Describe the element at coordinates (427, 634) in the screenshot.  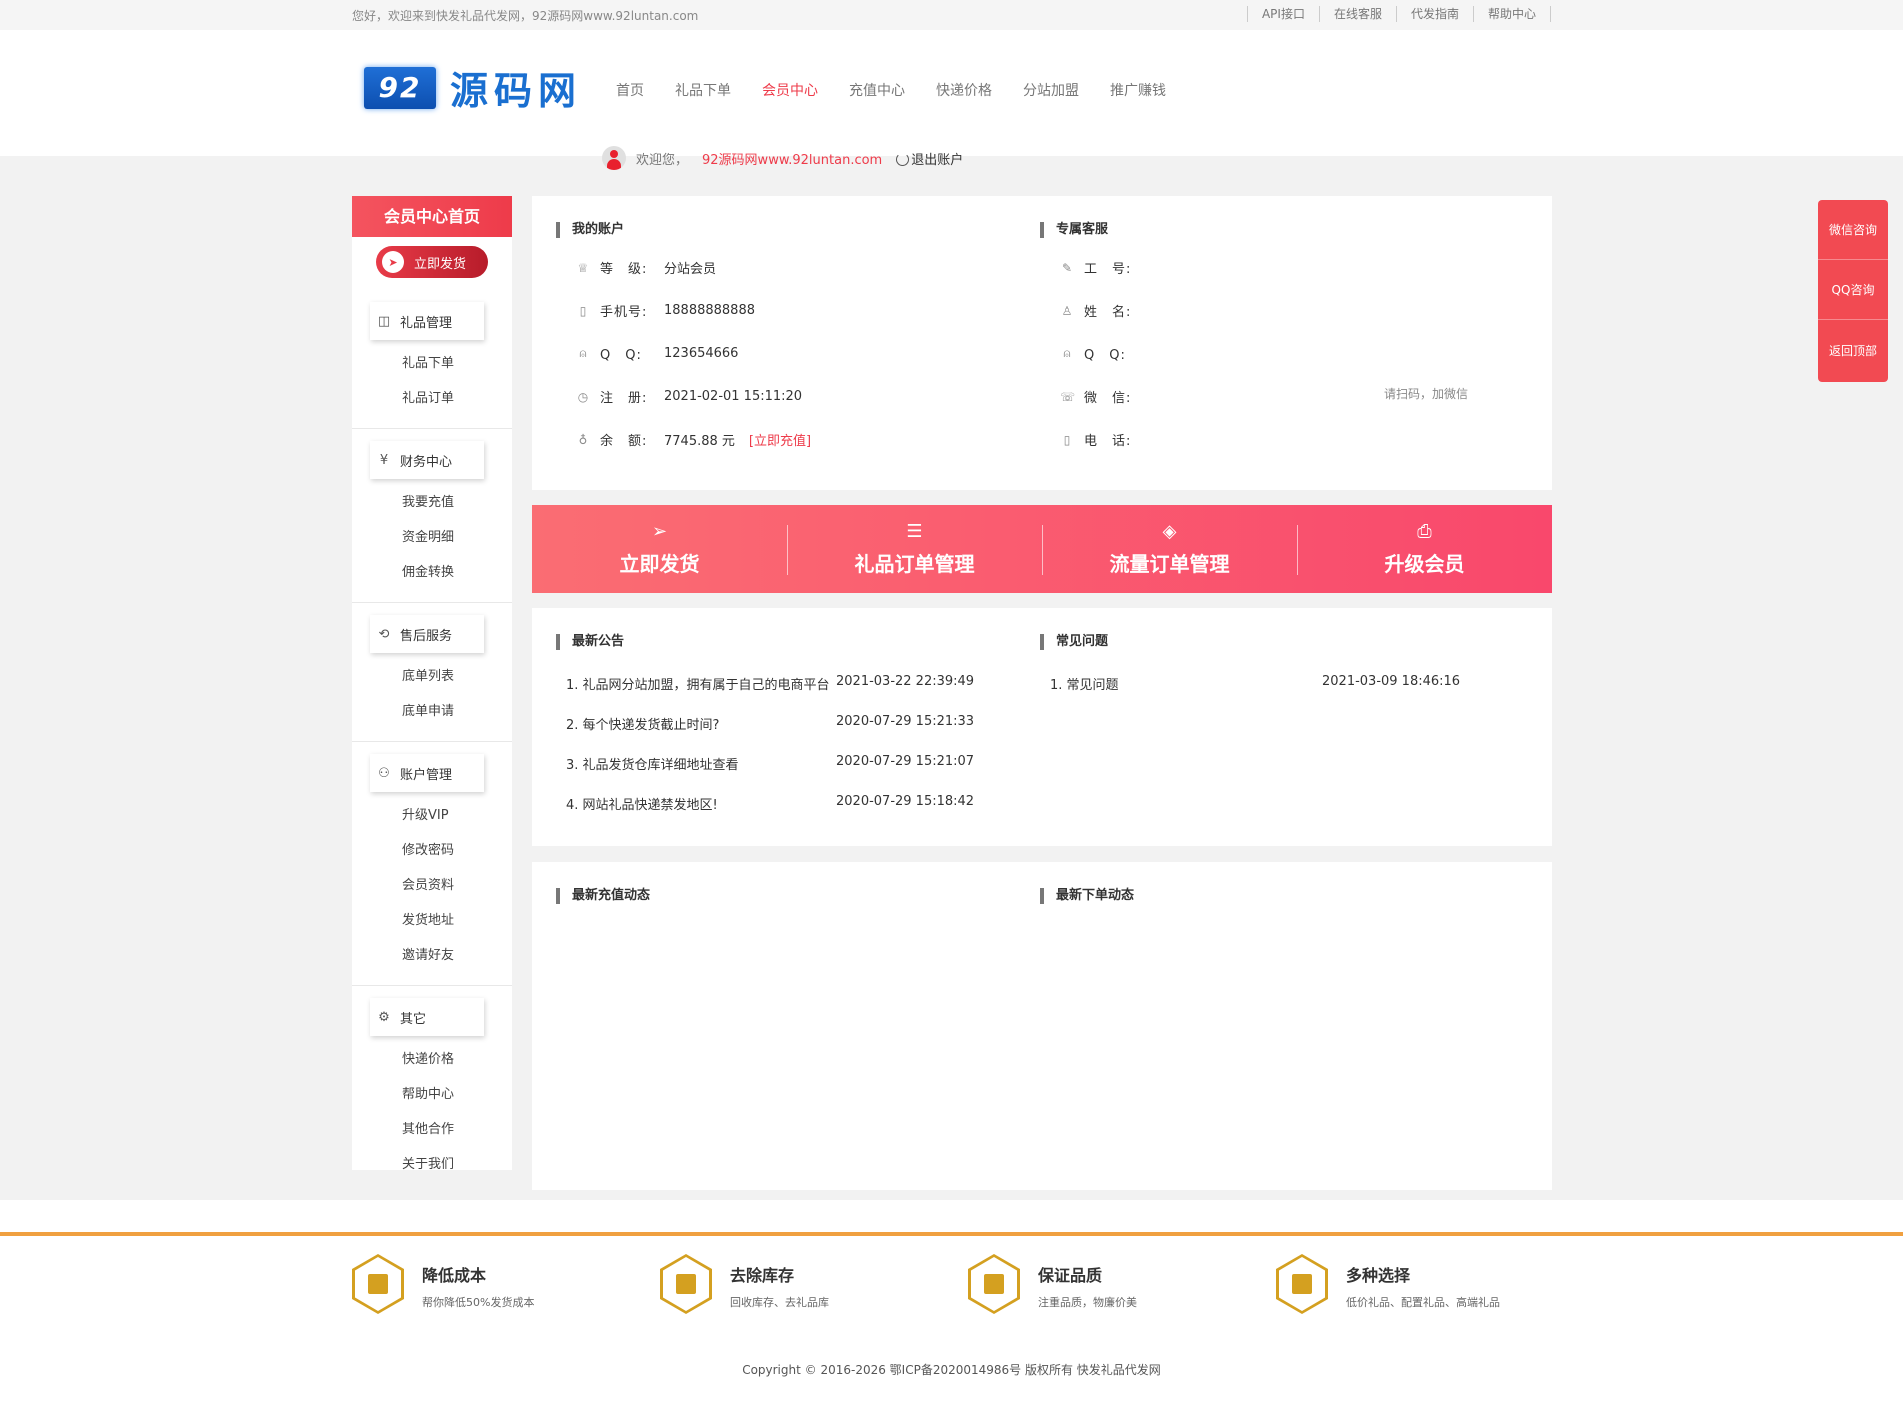
I see `group-title-aftersale: ⟲ 售后服务` at that location.